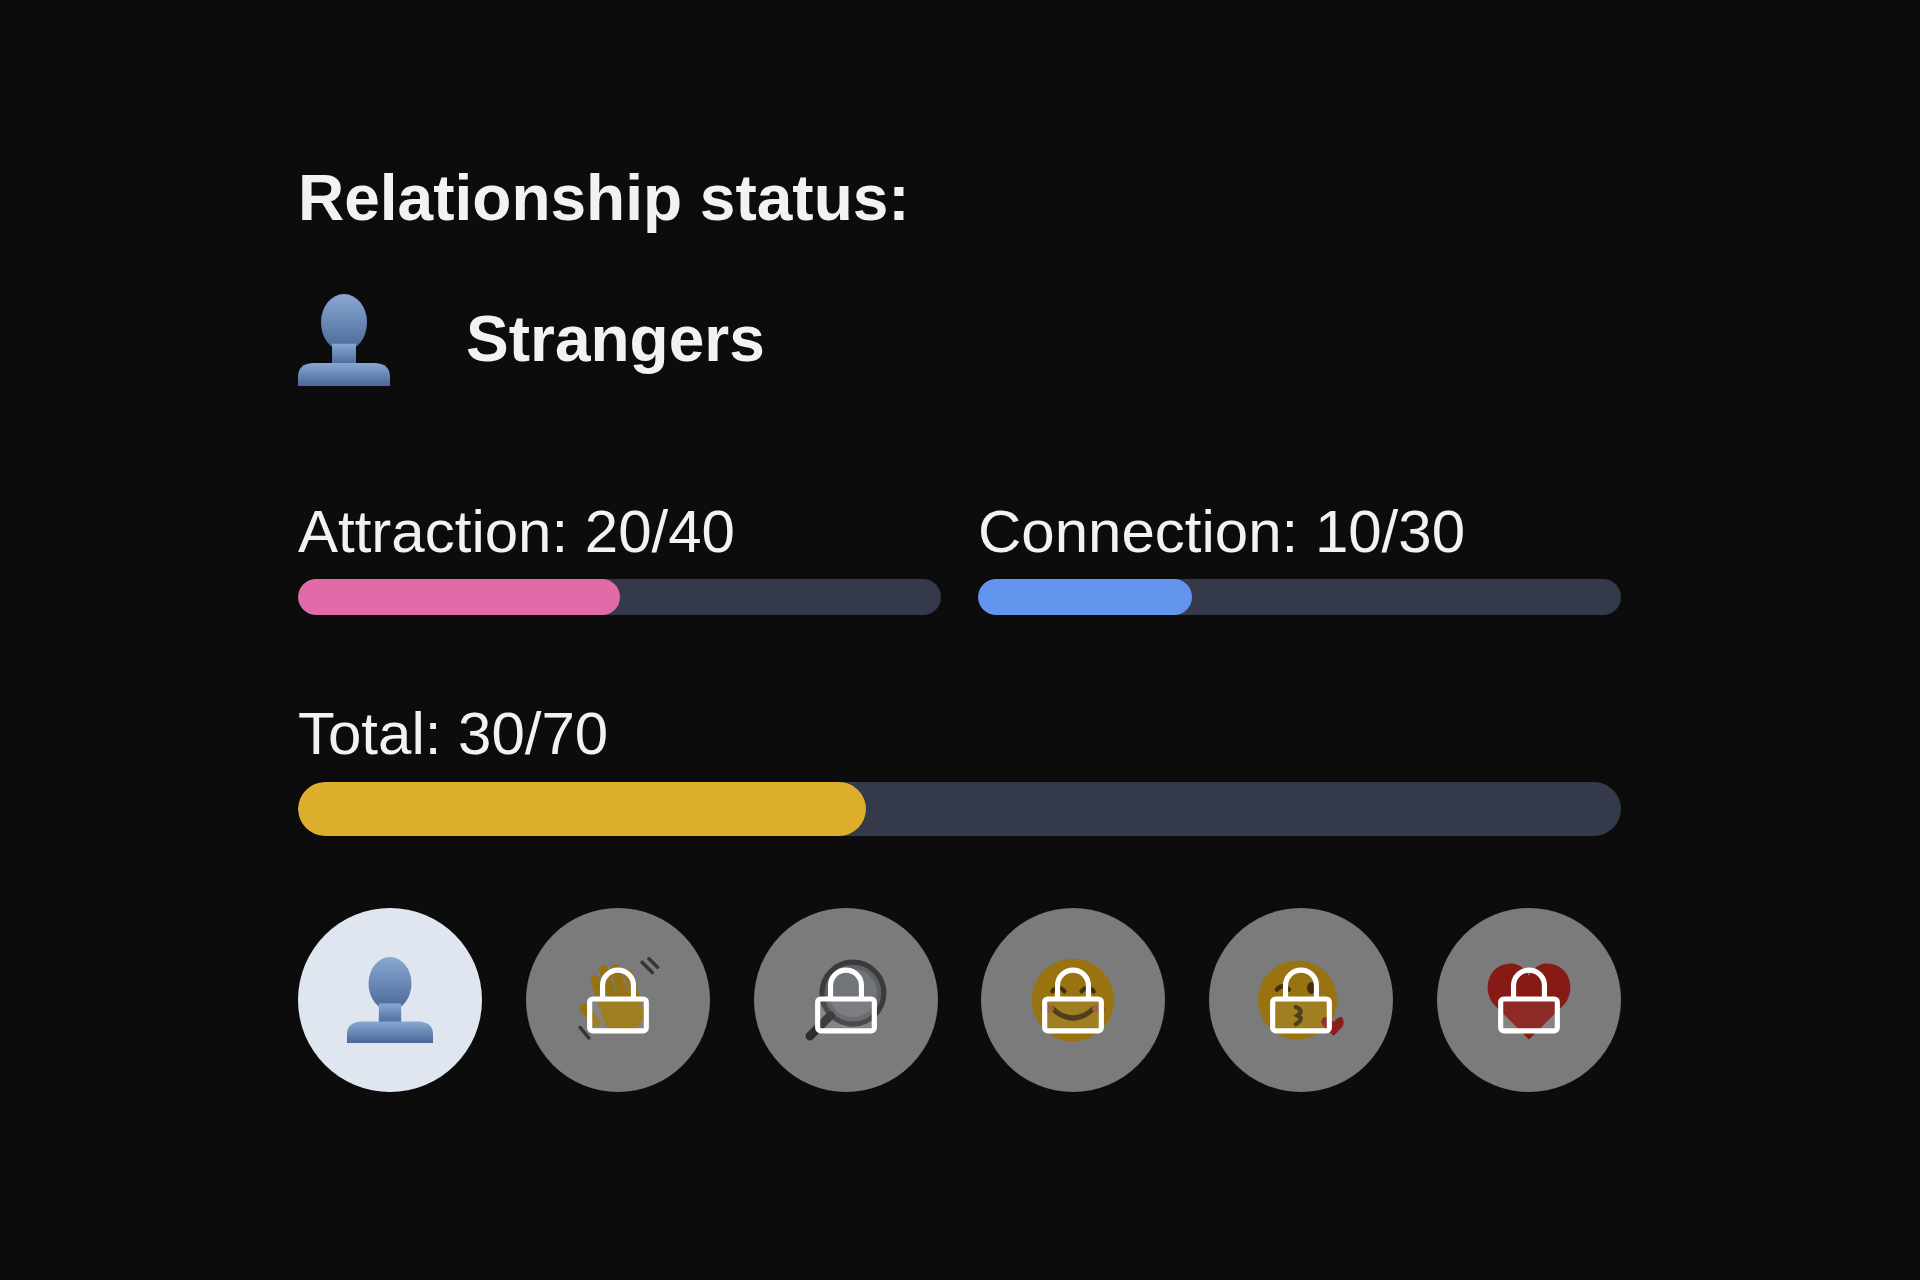  I want to click on status-heading: Relationship status:, so click(604, 199).